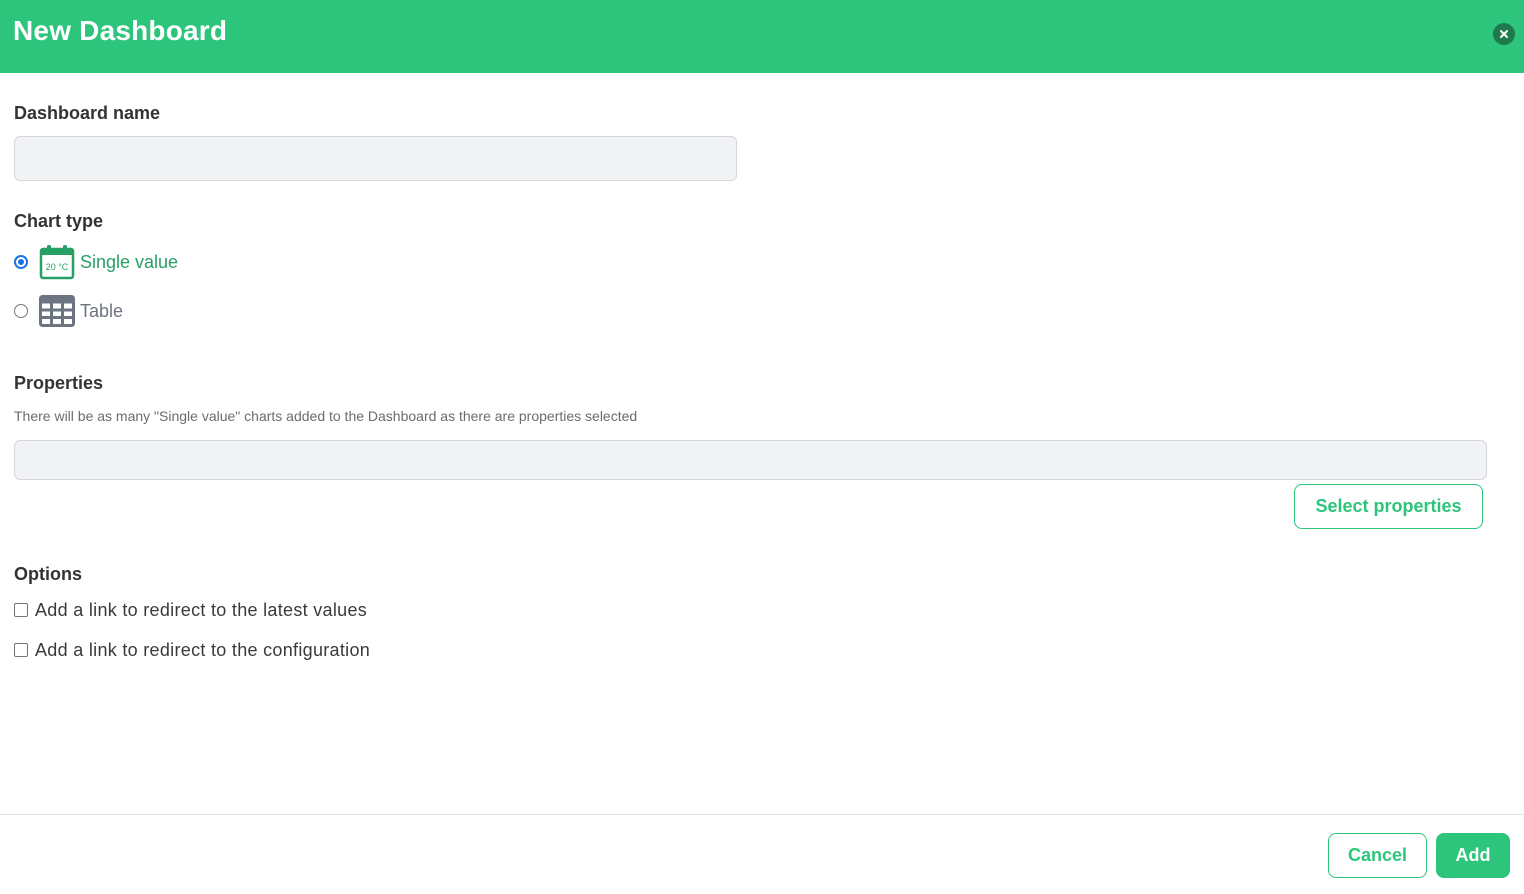  I want to click on dialog-header: New Dashboard, so click(762, 36).